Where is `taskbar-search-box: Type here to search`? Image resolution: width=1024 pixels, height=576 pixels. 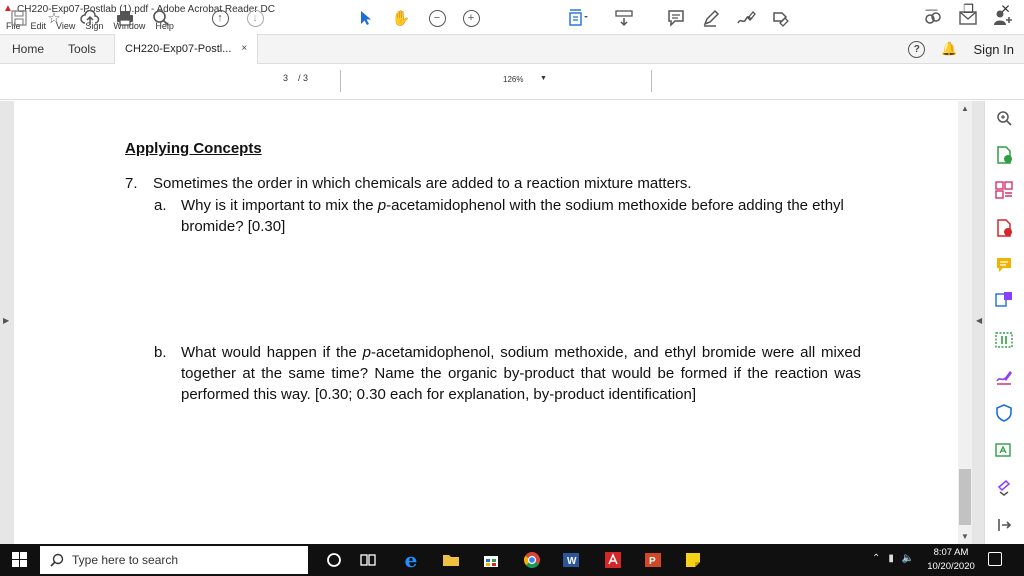 taskbar-search-box: Type here to search is located at coordinates (174, 560).